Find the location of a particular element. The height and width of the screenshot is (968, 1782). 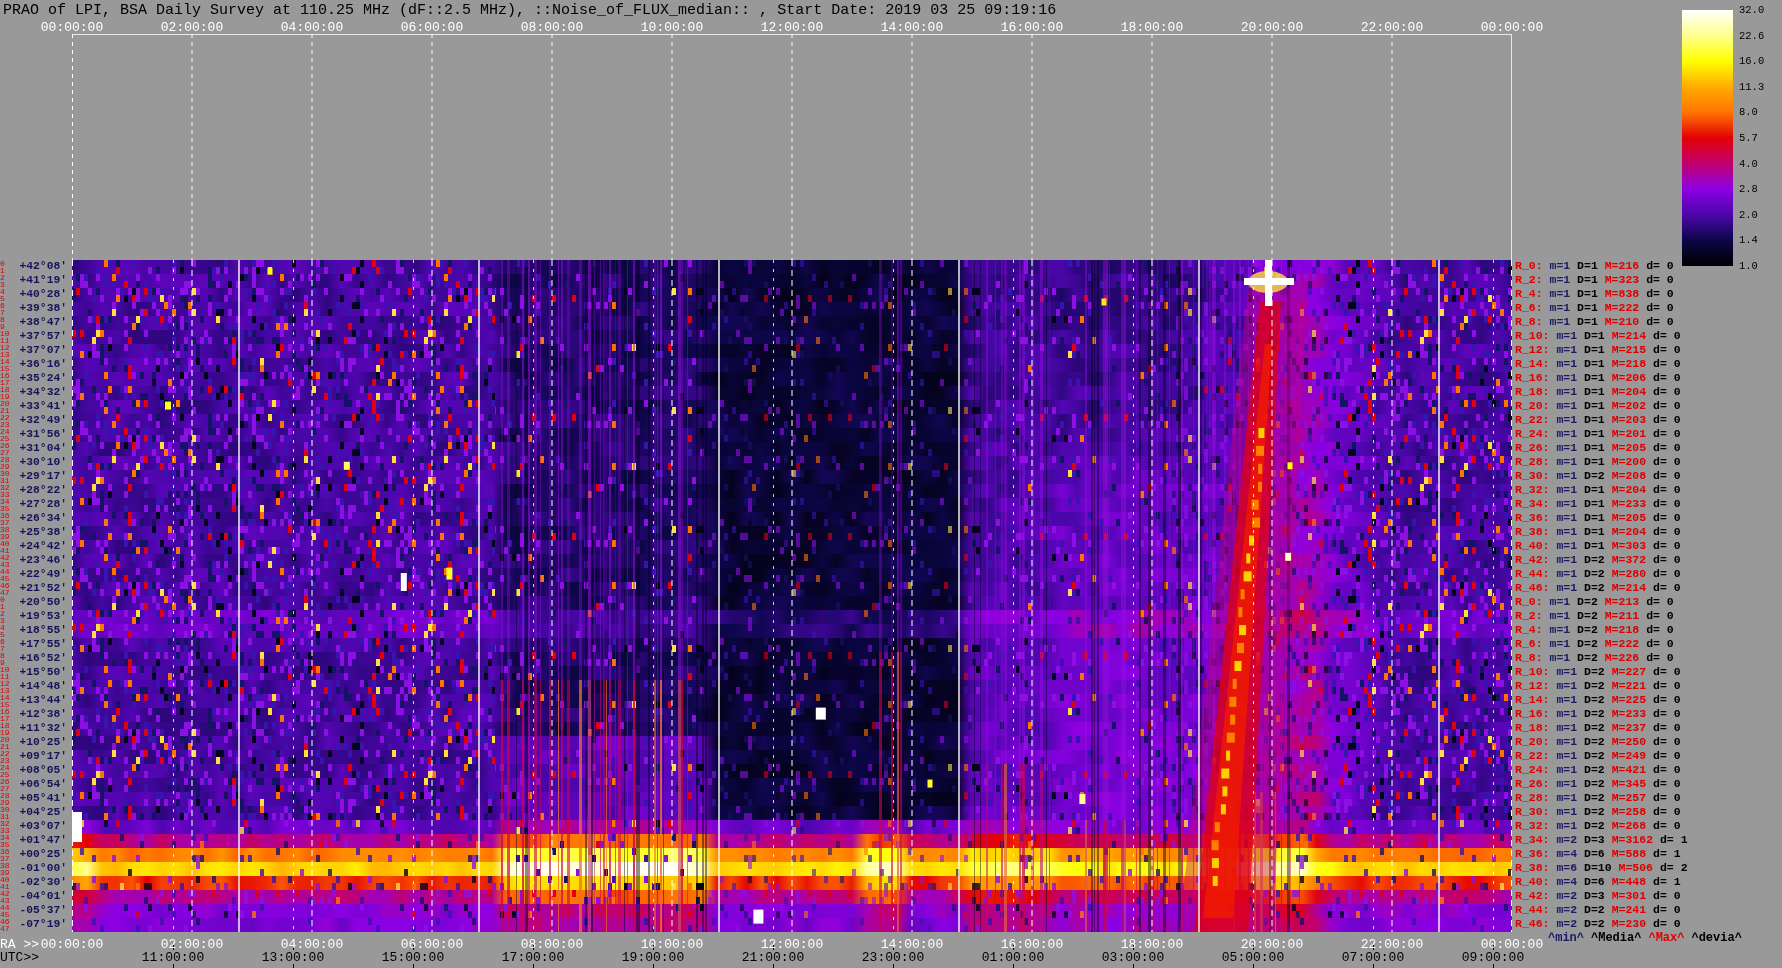

declination-label: +18°55' is located at coordinates (43, 630).